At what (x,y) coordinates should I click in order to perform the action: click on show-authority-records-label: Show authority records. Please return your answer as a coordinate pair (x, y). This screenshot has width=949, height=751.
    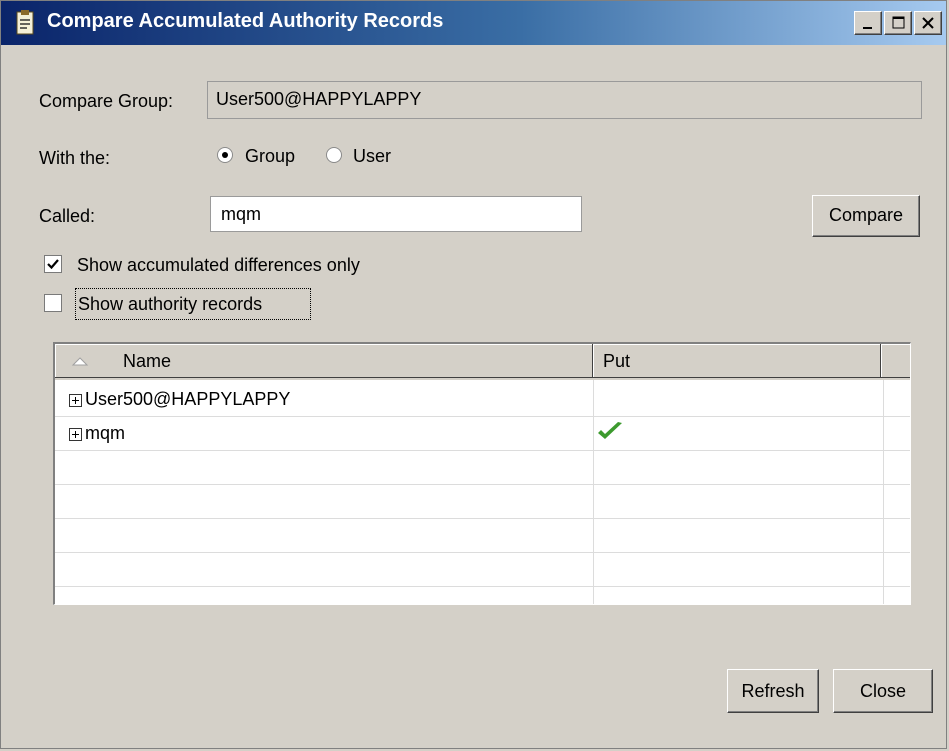
    Looking at the image, I should click on (170, 304).